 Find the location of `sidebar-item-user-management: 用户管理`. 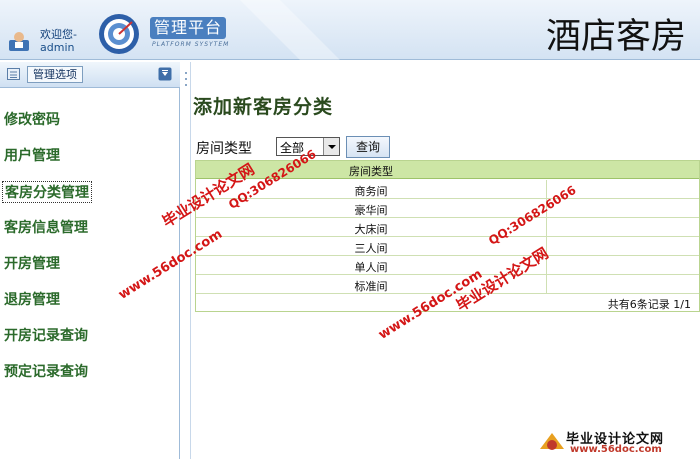

sidebar-item-user-management: 用户管理 is located at coordinates (32, 155).